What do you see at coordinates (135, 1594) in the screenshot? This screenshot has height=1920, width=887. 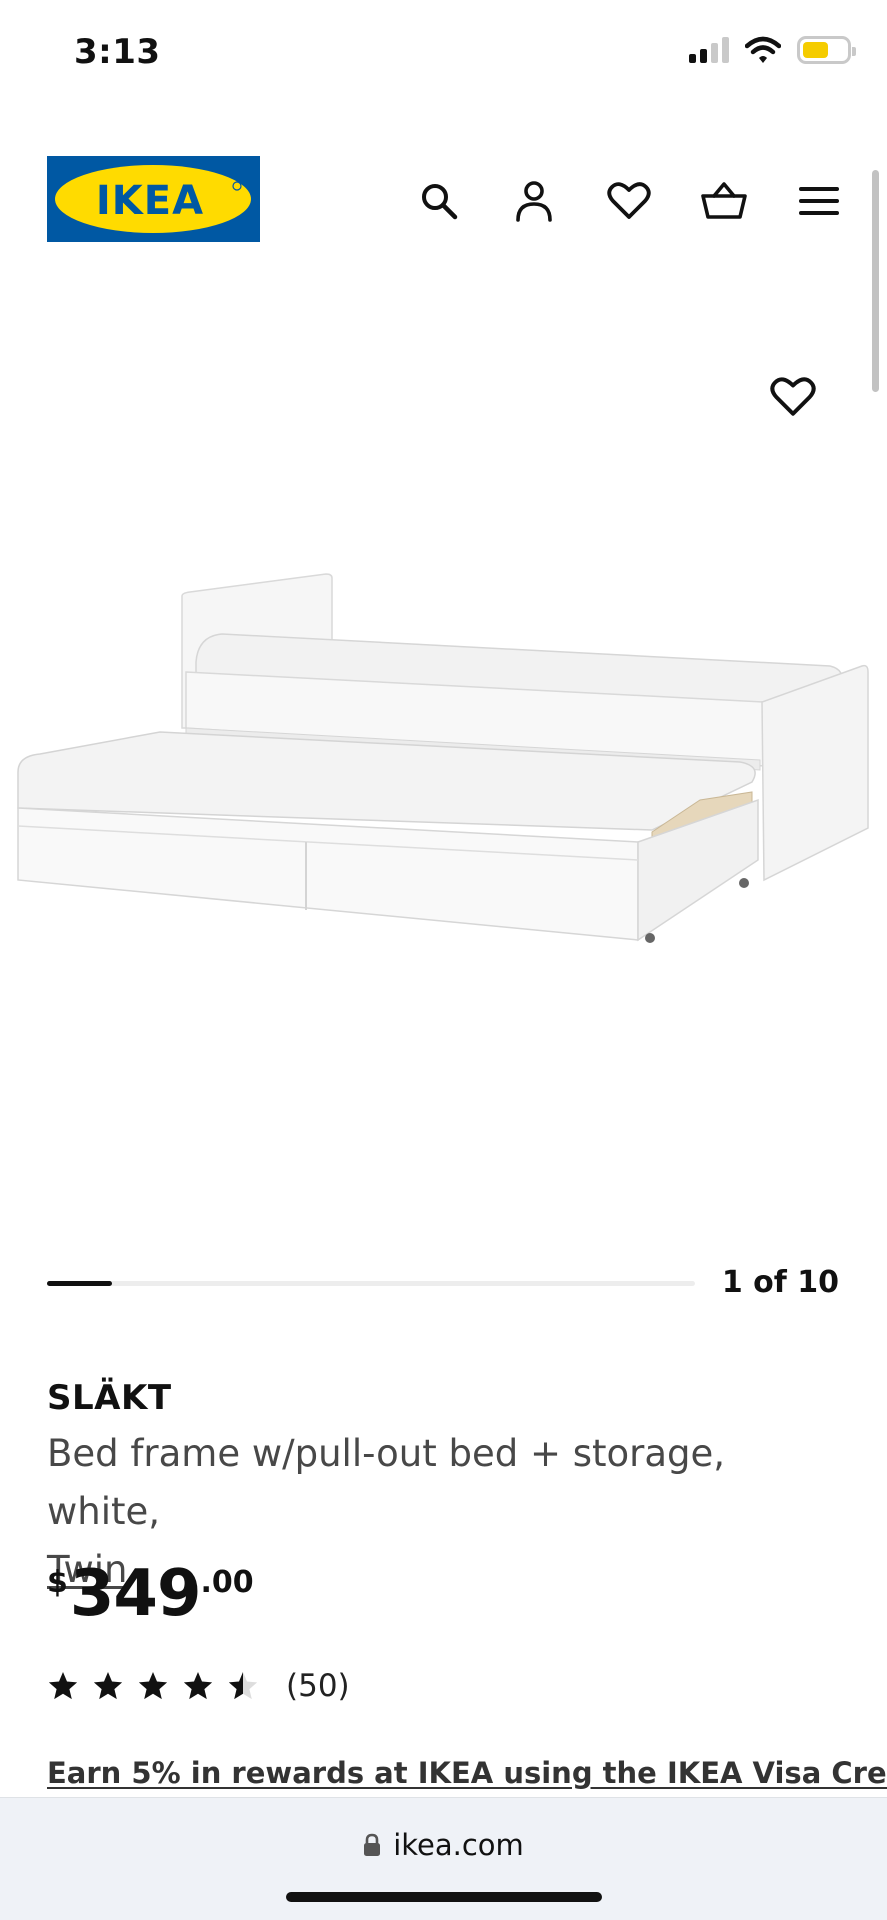 I see `price-whole: 349` at bounding box center [135, 1594].